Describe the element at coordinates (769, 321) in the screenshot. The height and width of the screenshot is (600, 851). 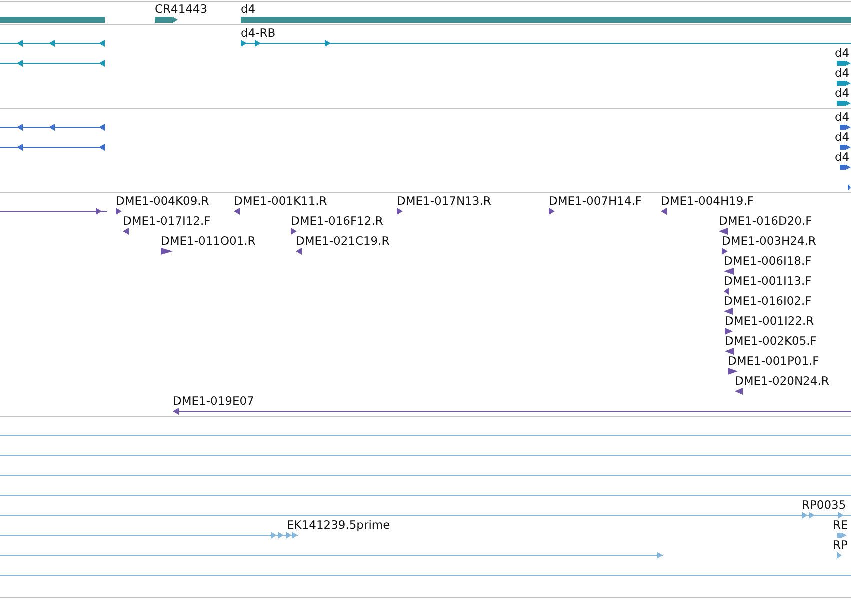
I see `feature-label: DME1-001I22.R` at that location.